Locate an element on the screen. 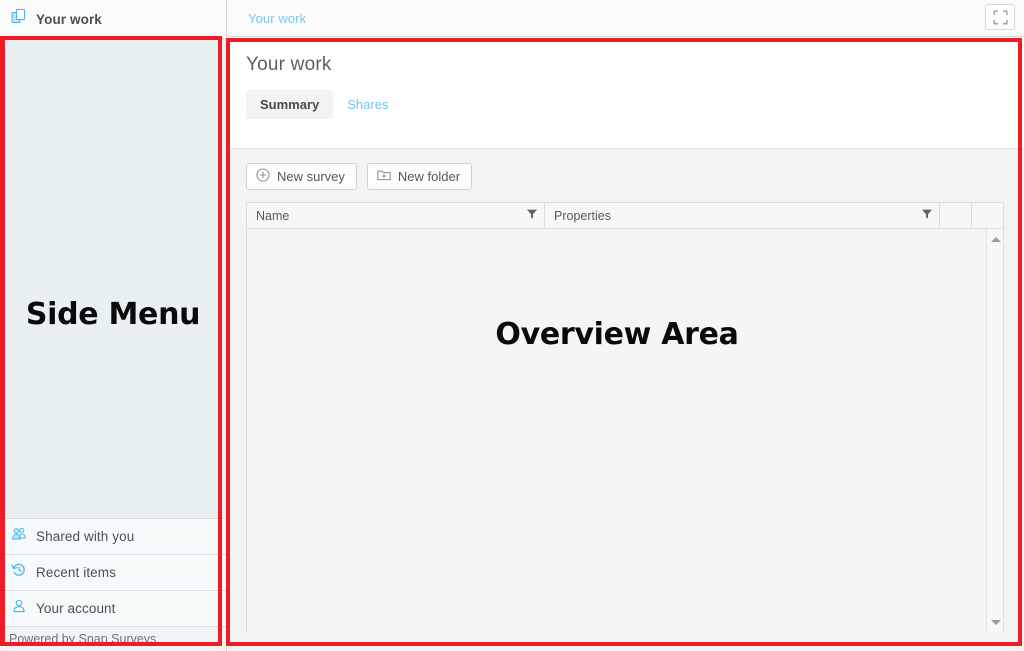 Image resolution: width=1024 pixels, height=651 pixels. tab-bar: Summary Shares is located at coordinates (635, 104).